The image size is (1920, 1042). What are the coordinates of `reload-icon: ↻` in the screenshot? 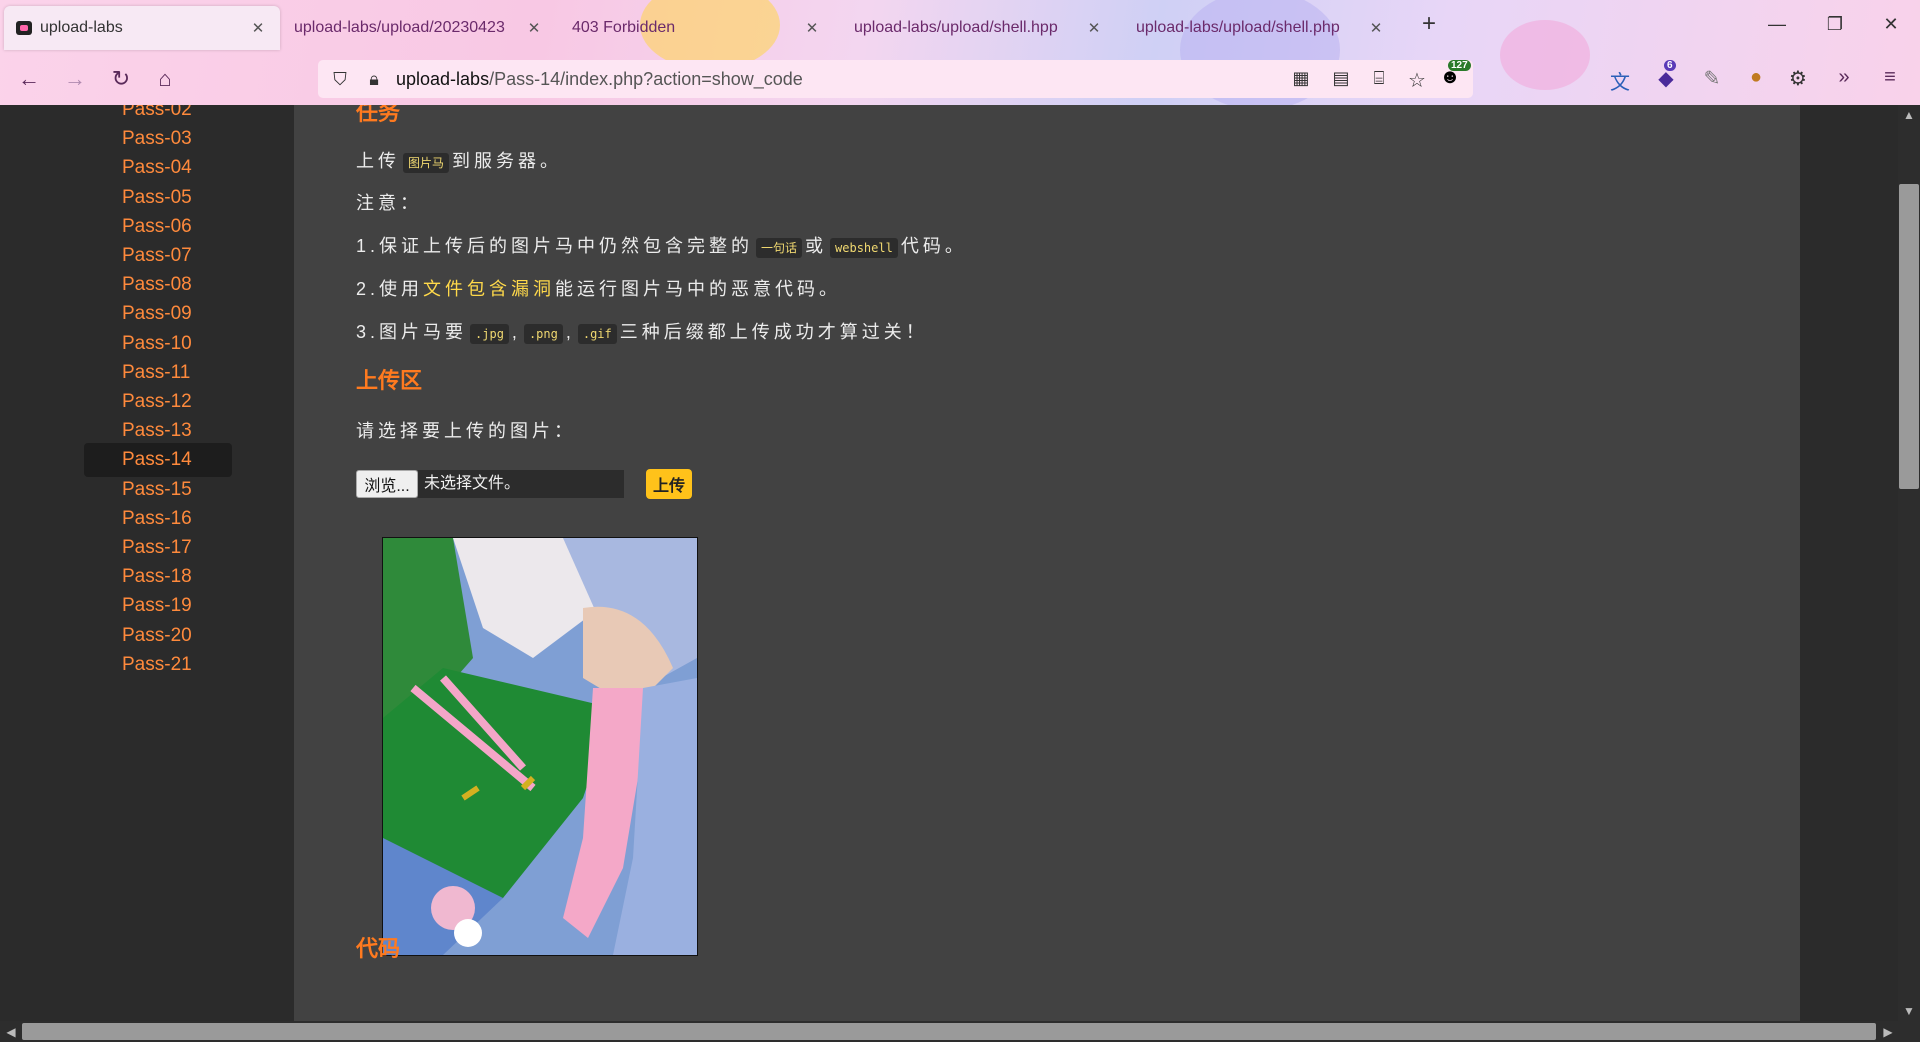 It's located at (121, 79).